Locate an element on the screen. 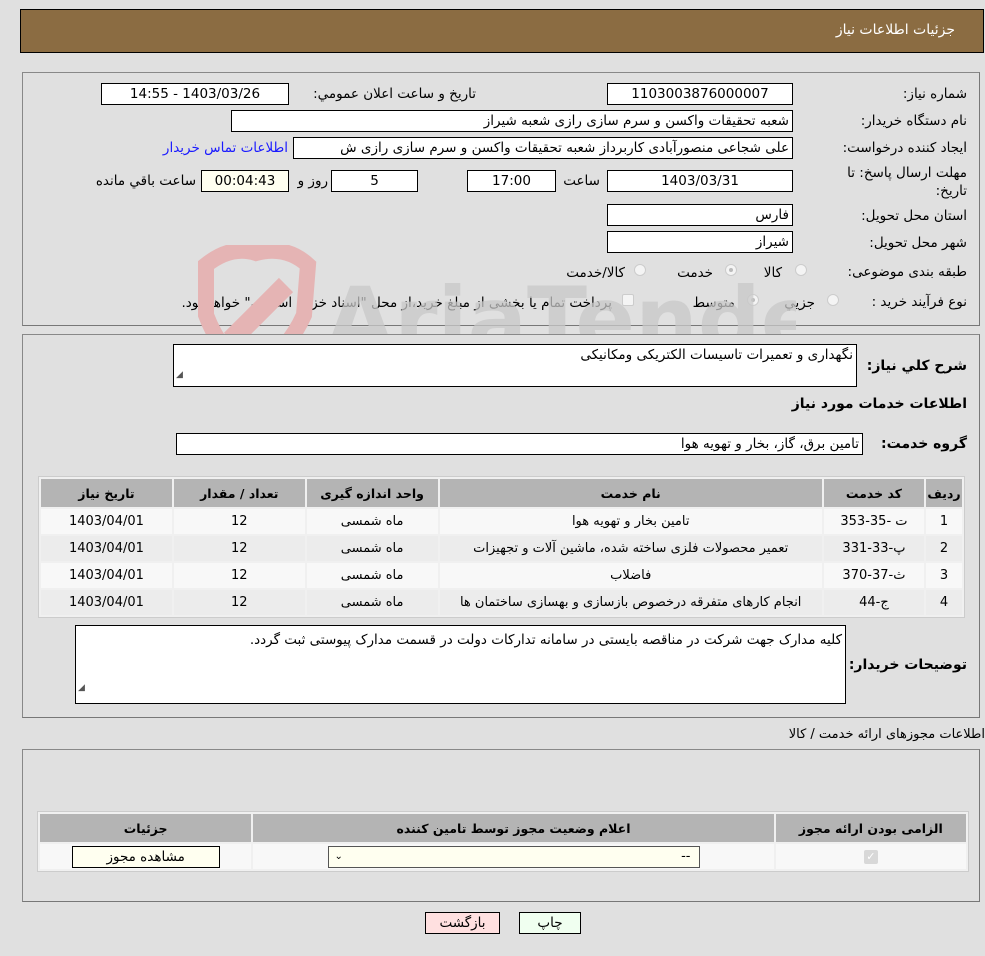 Image resolution: width=985 pixels, height=956 pixels. permit-status-select: -- ⌄ is located at coordinates (513, 856).